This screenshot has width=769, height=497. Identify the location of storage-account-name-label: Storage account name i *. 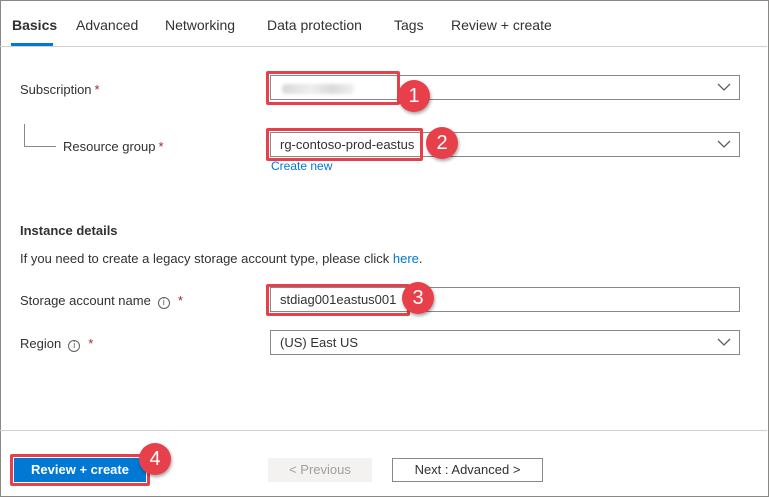
(101, 301).